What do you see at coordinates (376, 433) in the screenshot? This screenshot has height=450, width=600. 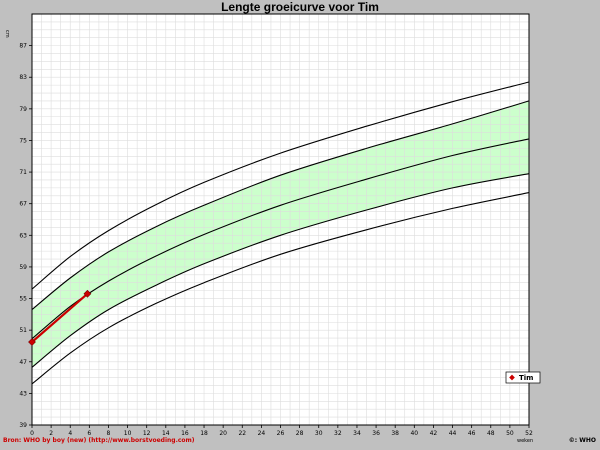 I see `x-tick-label: 36` at bounding box center [376, 433].